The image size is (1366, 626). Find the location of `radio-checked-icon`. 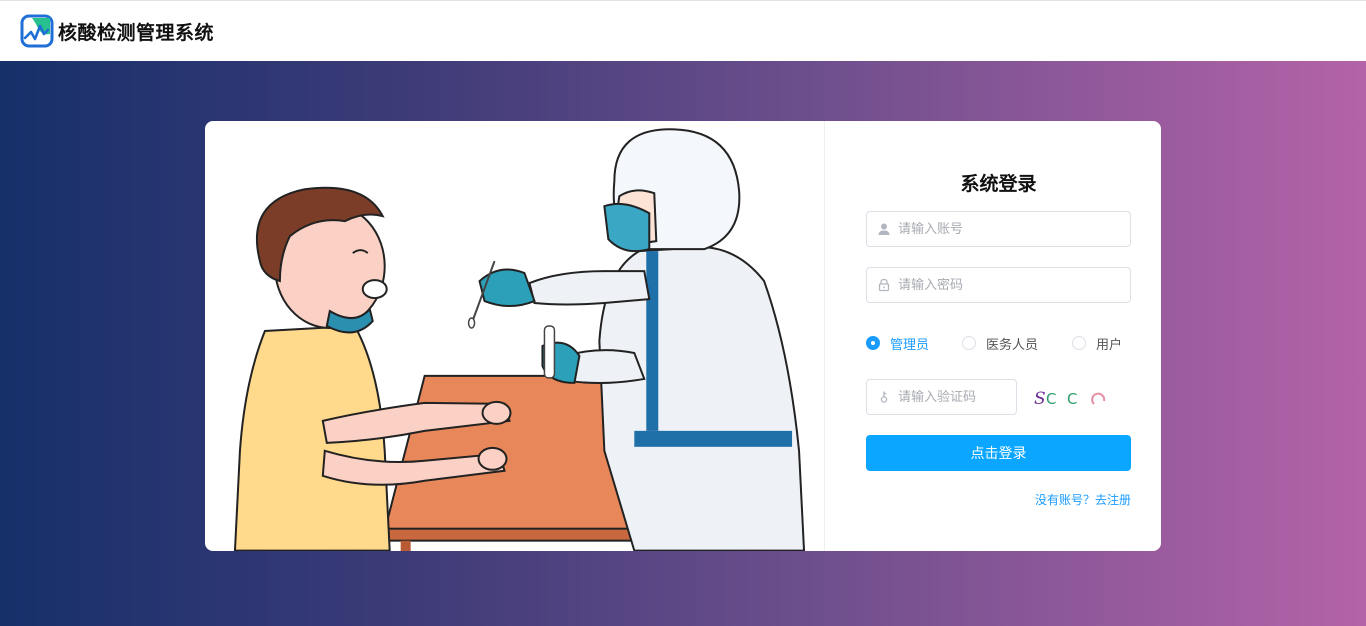

radio-checked-icon is located at coordinates (873, 343).